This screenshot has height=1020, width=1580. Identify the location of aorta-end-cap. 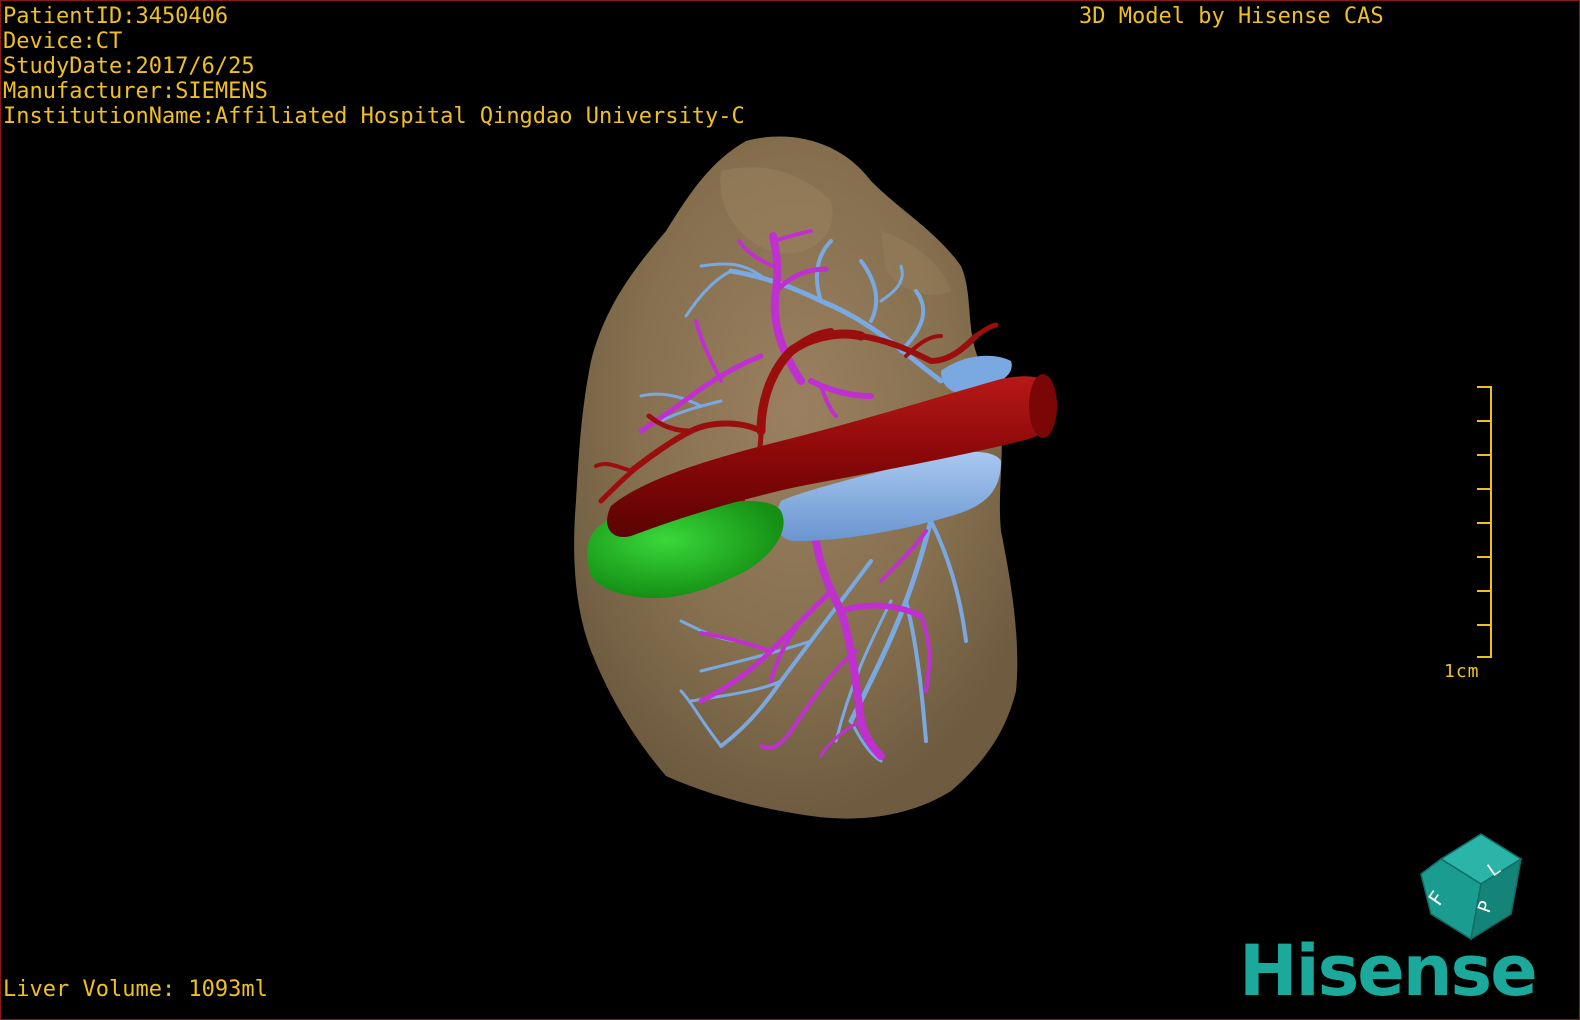
(1043, 406).